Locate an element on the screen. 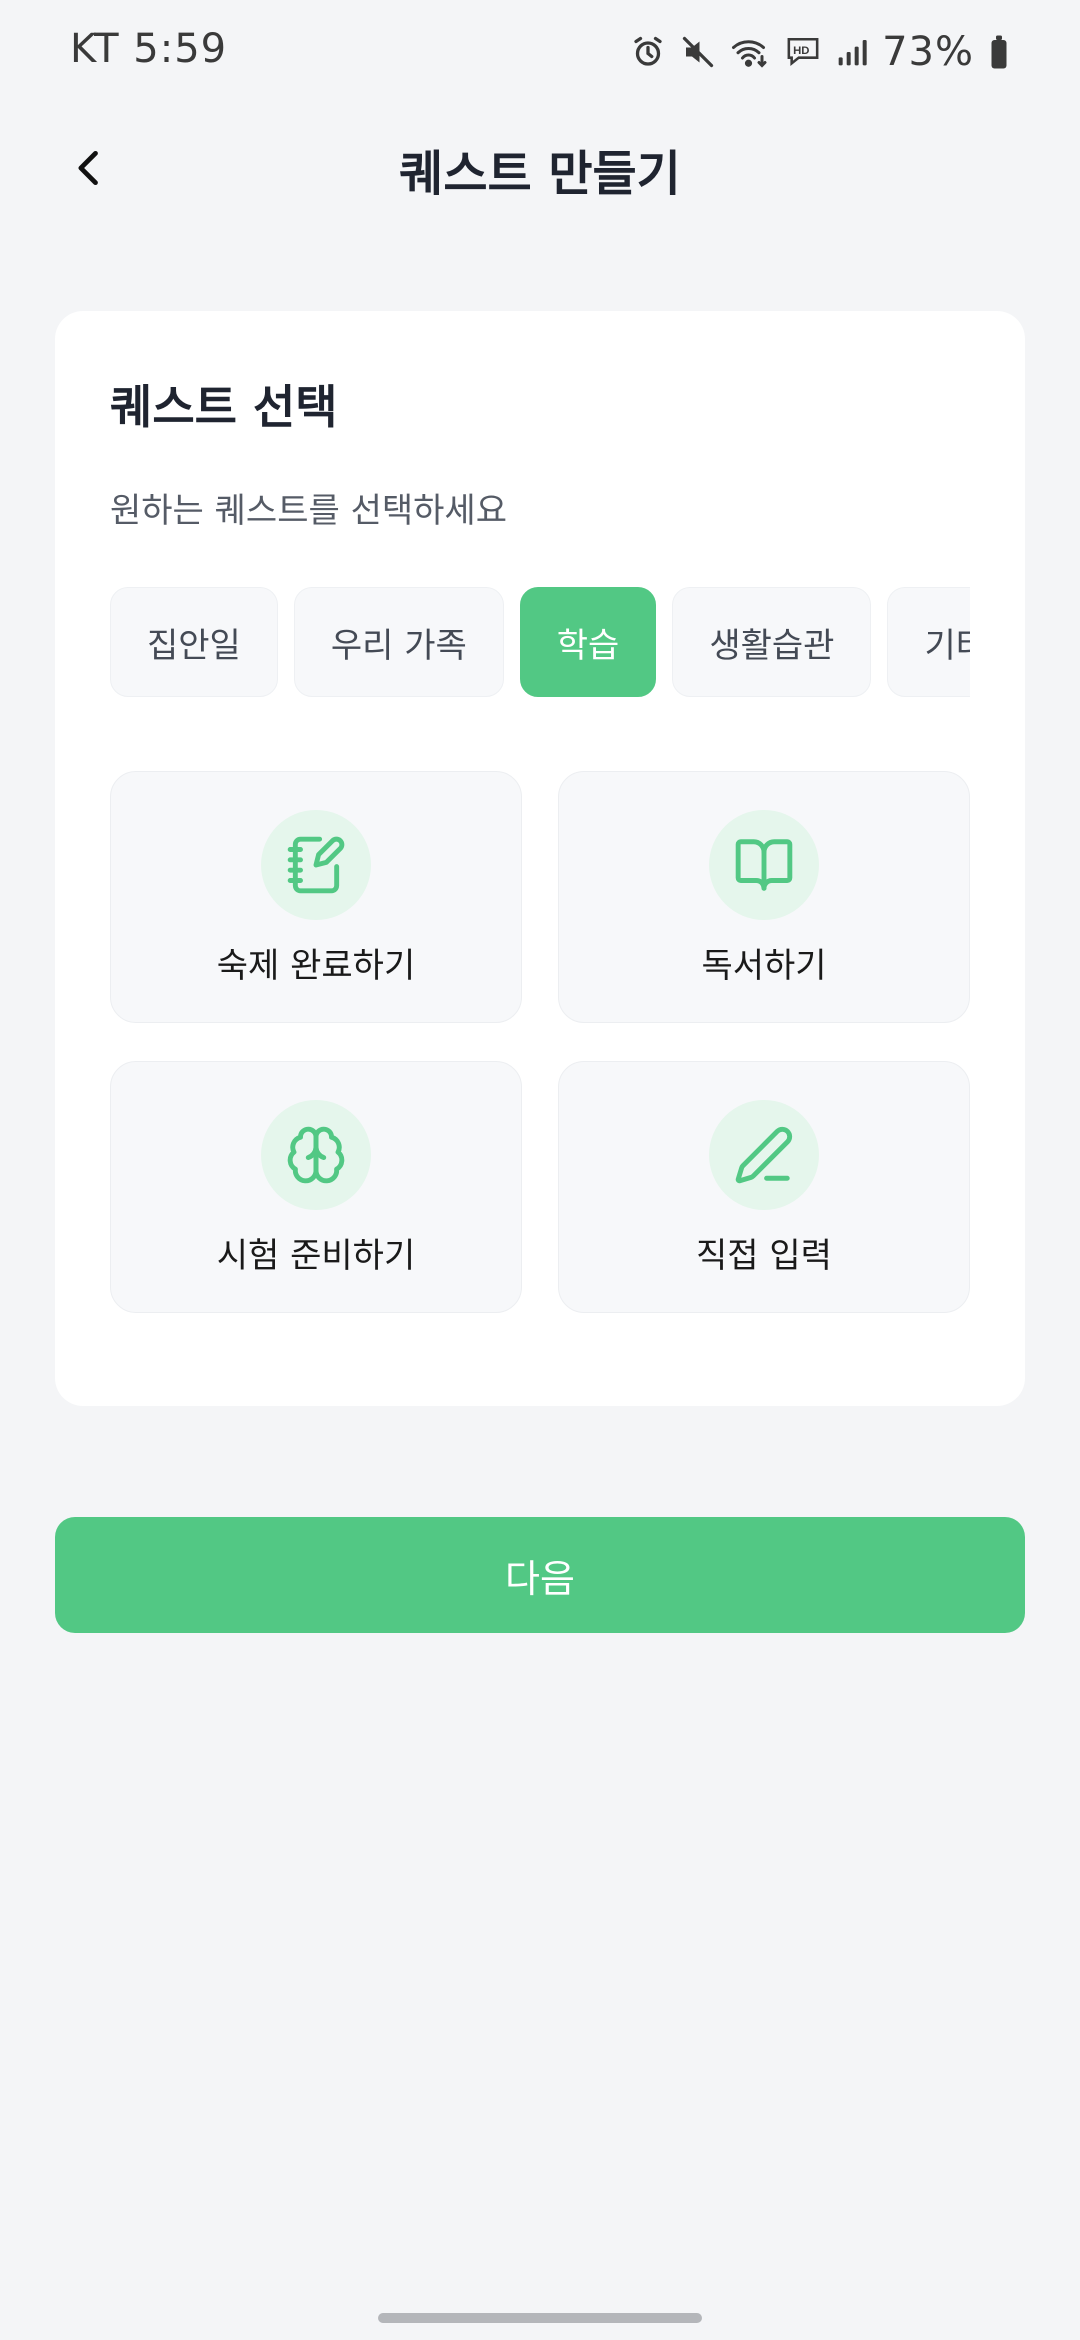 This screenshot has height=2340, width=1080. quest-tile-reading: 독서하기 is located at coordinates (764, 897).